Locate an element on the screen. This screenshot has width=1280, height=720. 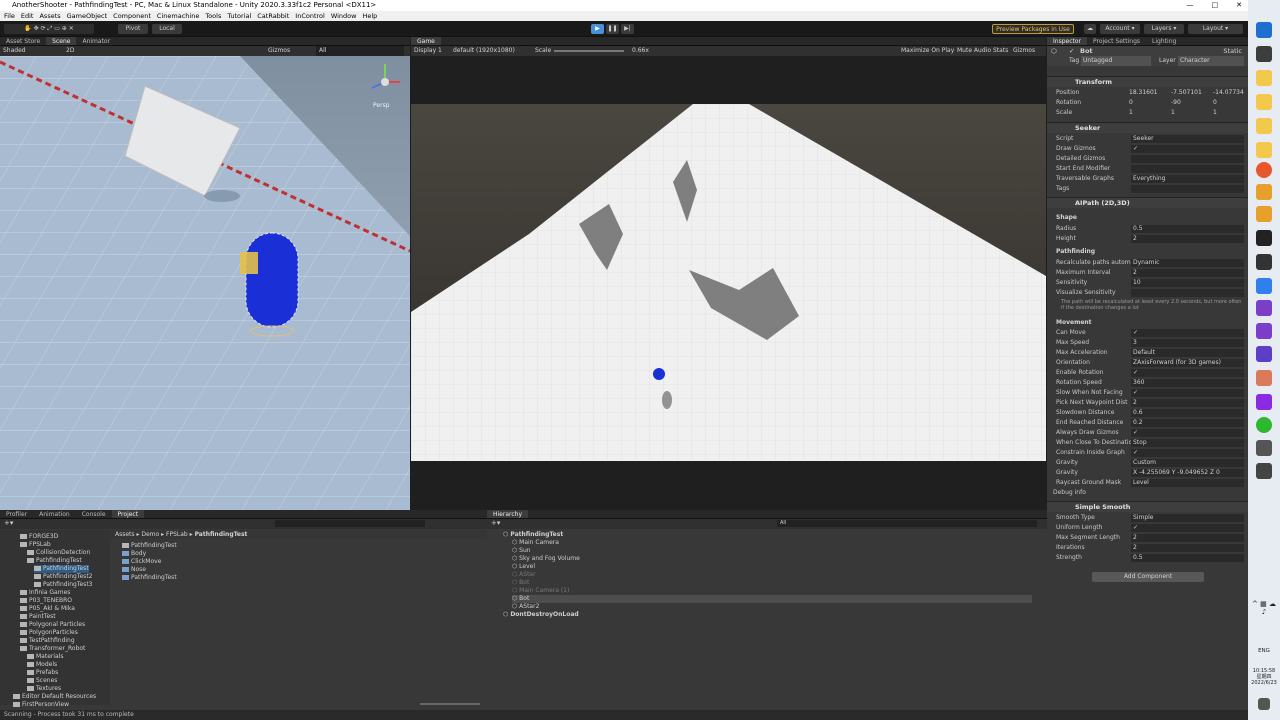
scale-slider is located at coordinates (589, 51).